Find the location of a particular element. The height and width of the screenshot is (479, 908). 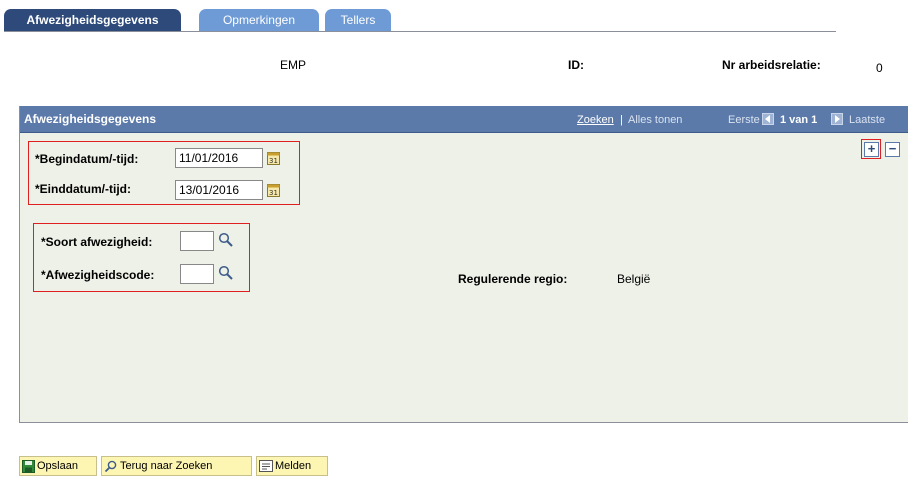

laatste-link: Laatste is located at coordinates (867, 120).